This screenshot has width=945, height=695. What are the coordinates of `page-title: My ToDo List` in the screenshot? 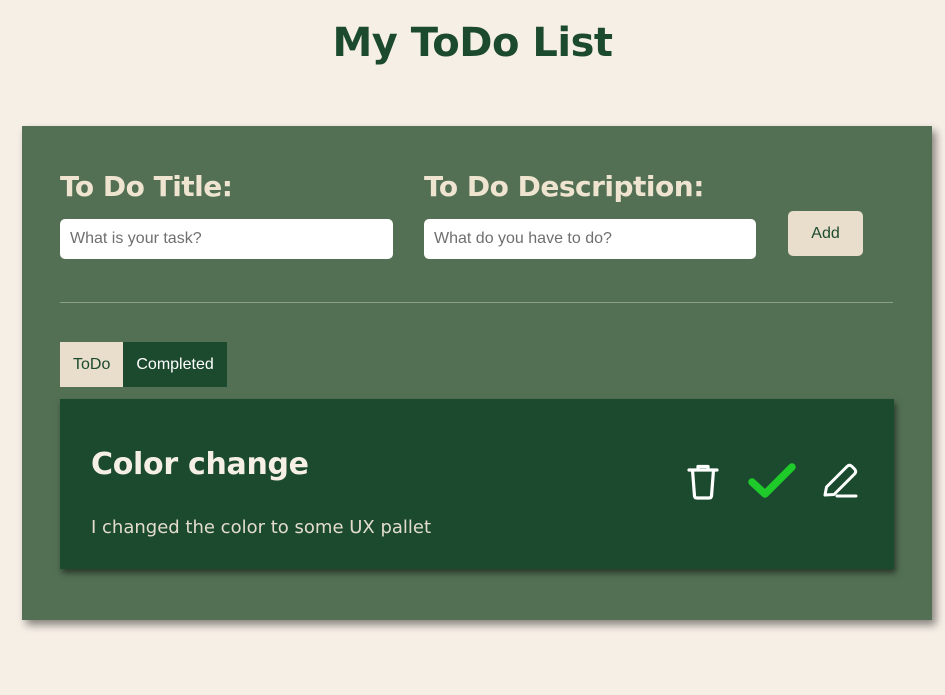 It's located at (473, 43).